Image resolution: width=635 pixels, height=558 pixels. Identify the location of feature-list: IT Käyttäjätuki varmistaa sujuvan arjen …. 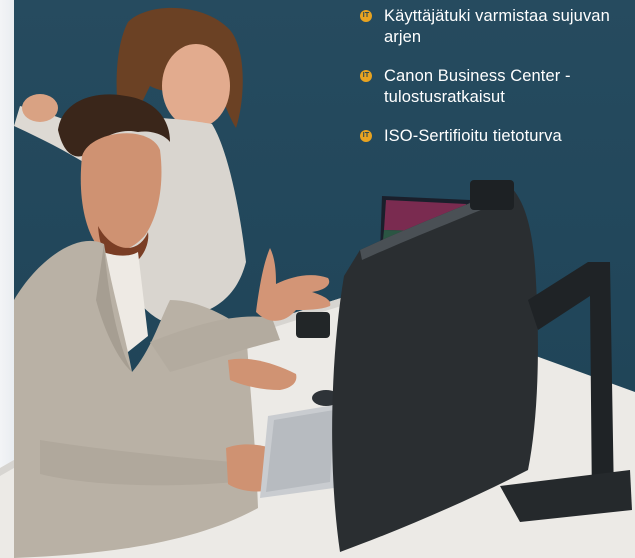
(496, 85).